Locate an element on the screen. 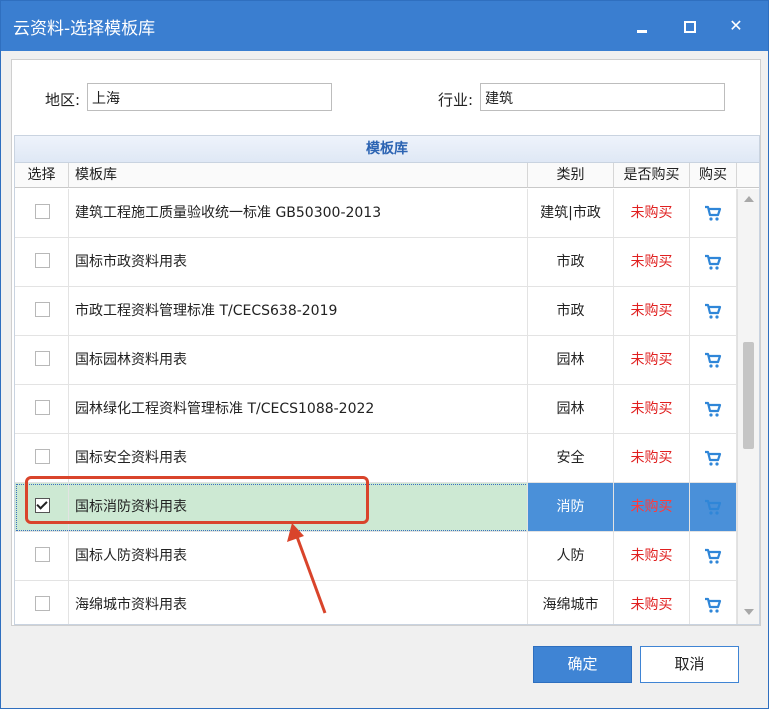 This screenshot has height=710, width=769. annotation-arrow is located at coordinates (307, 568).